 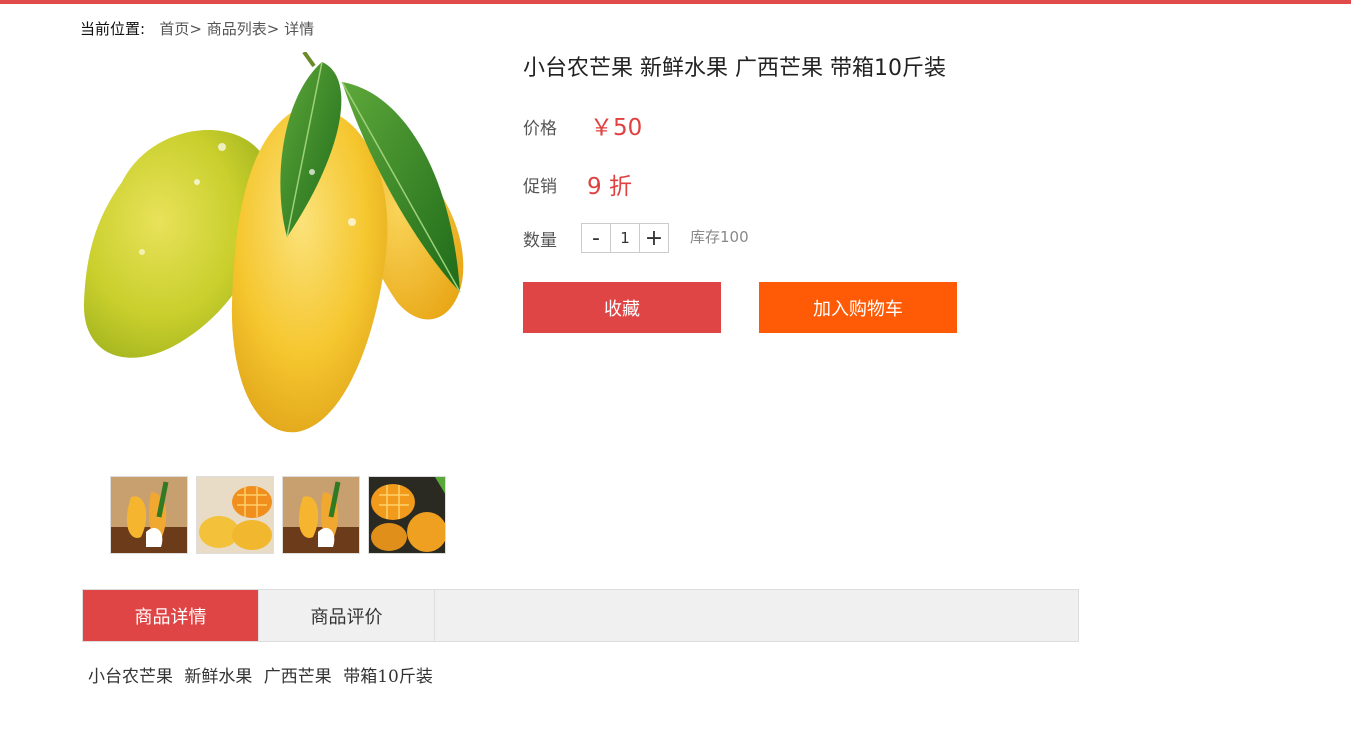 What do you see at coordinates (858, 307) in the screenshot?
I see `add-to-cart-button: 加入购物车` at bounding box center [858, 307].